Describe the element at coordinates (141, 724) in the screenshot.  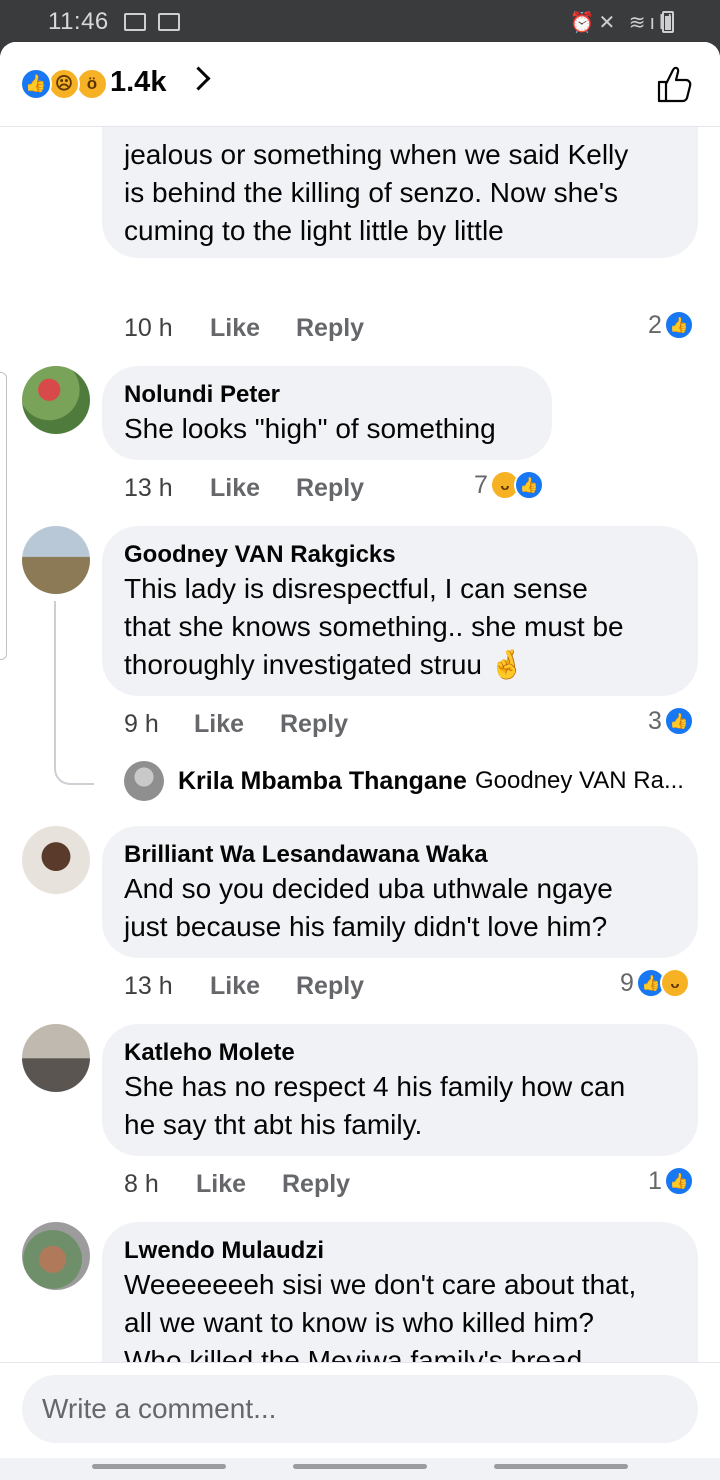
I see `comment-time: 9 h` at that location.